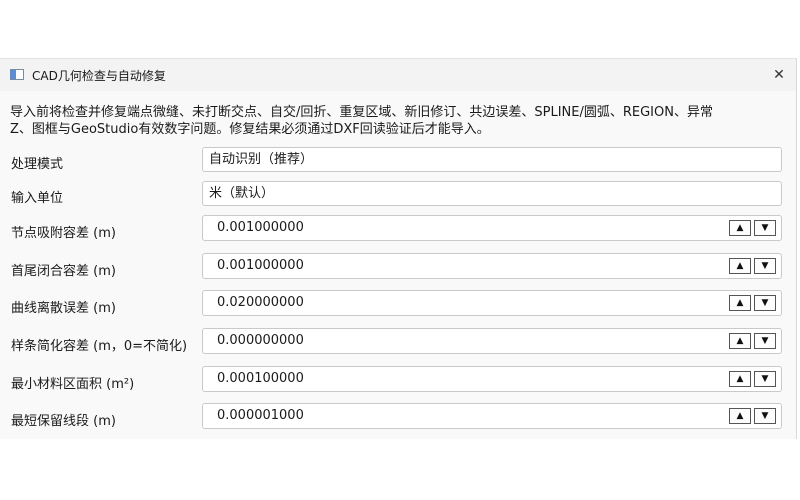 This screenshot has height=500, width=800. I want to click on curve-err-spin-buttons: ▲ ▼, so click(753, 303).